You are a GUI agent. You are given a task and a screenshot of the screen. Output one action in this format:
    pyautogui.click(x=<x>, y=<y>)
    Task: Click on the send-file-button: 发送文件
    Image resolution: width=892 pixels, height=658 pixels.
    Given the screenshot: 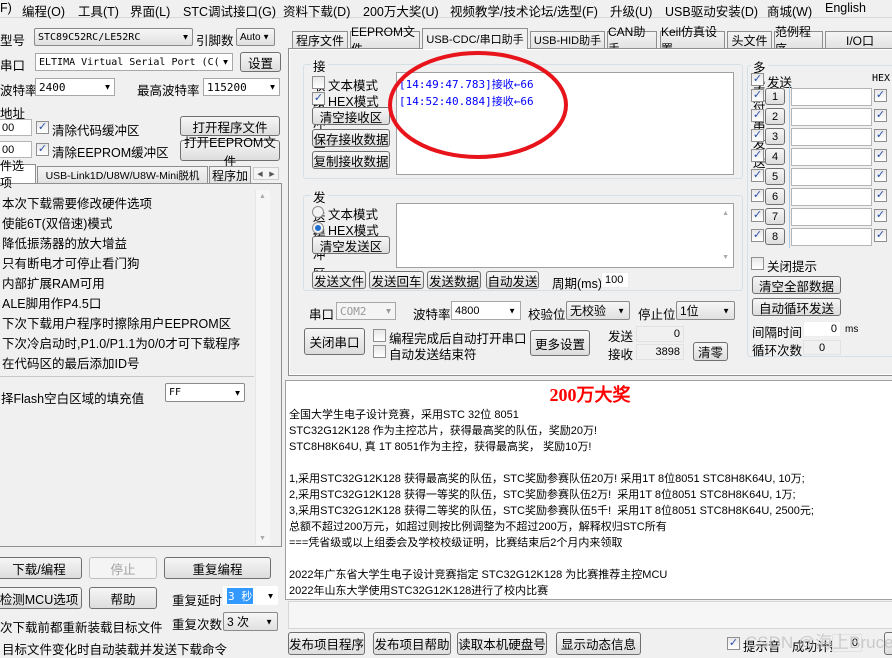 What is the action you would take?
    pyautogui.click(x=339, y=280)
    